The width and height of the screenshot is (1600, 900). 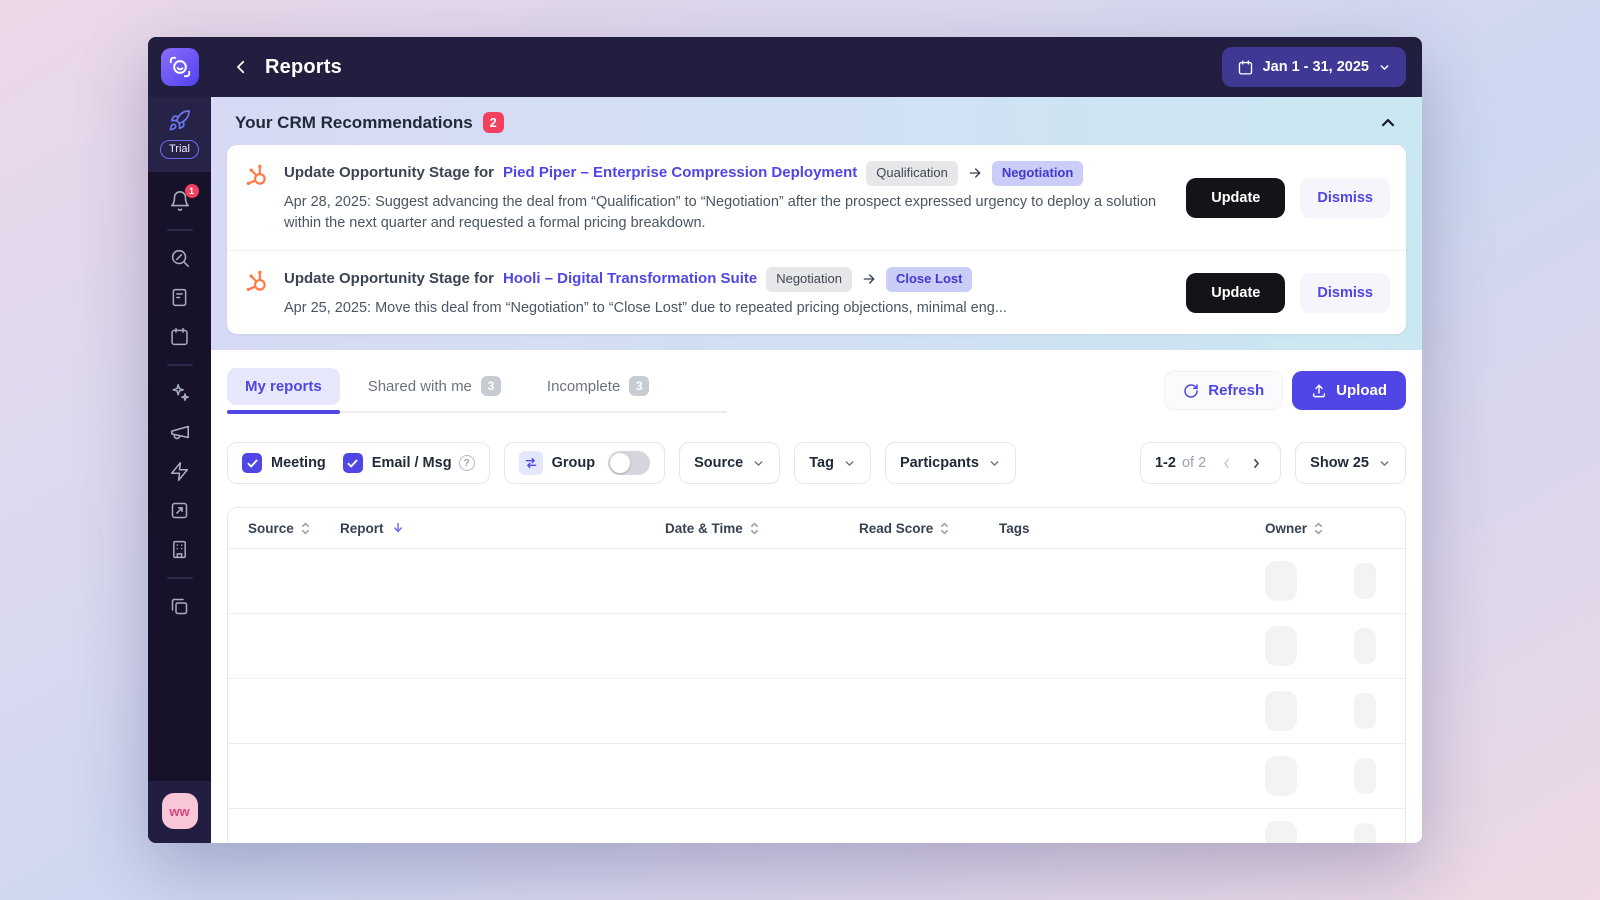 What do you see at coordinates (1191, 391) in the screenshot?
I see `refresh-icon` at bounding box center [1191, 391].